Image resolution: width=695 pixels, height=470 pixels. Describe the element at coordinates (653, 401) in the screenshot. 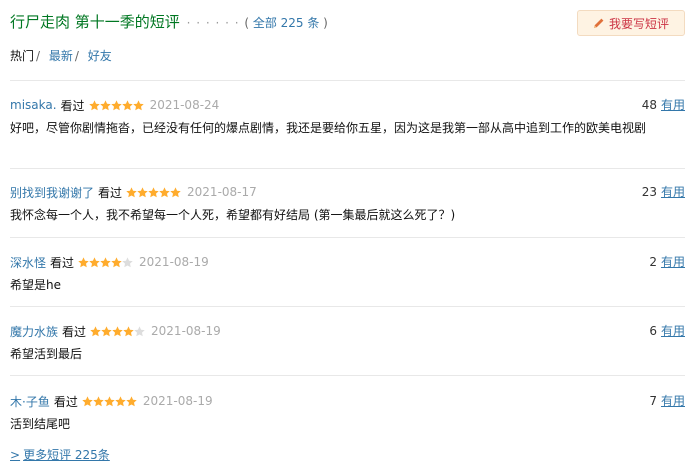

I see `vote-number: 7` at that location.